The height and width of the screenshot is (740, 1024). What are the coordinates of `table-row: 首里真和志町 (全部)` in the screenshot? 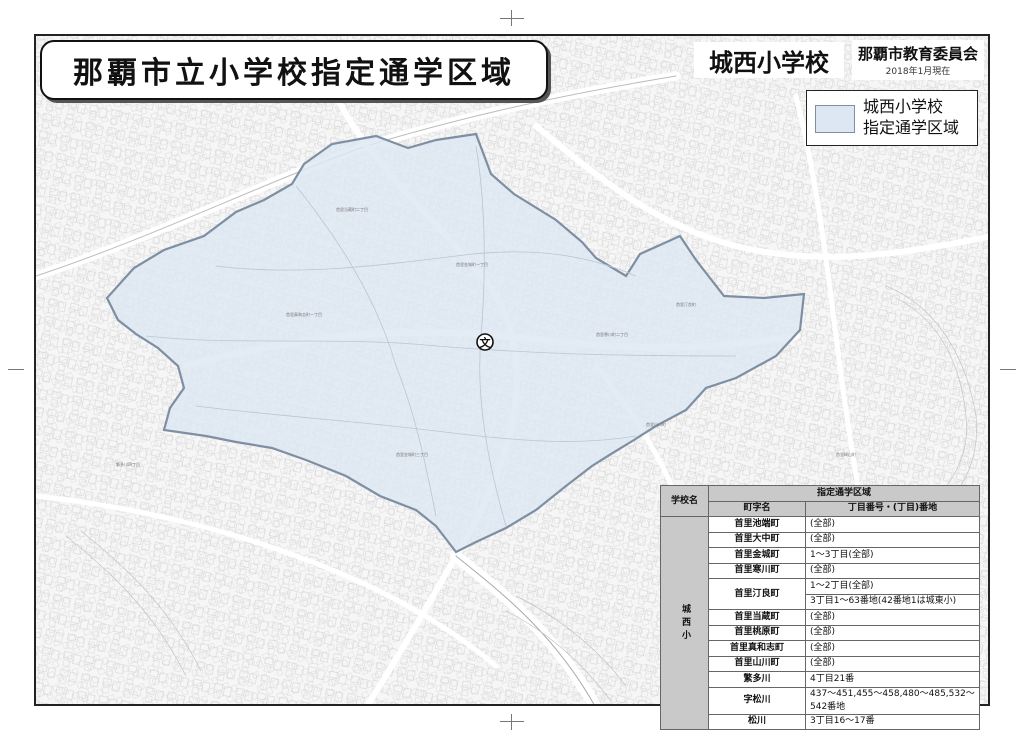 It's located at (820, 648).